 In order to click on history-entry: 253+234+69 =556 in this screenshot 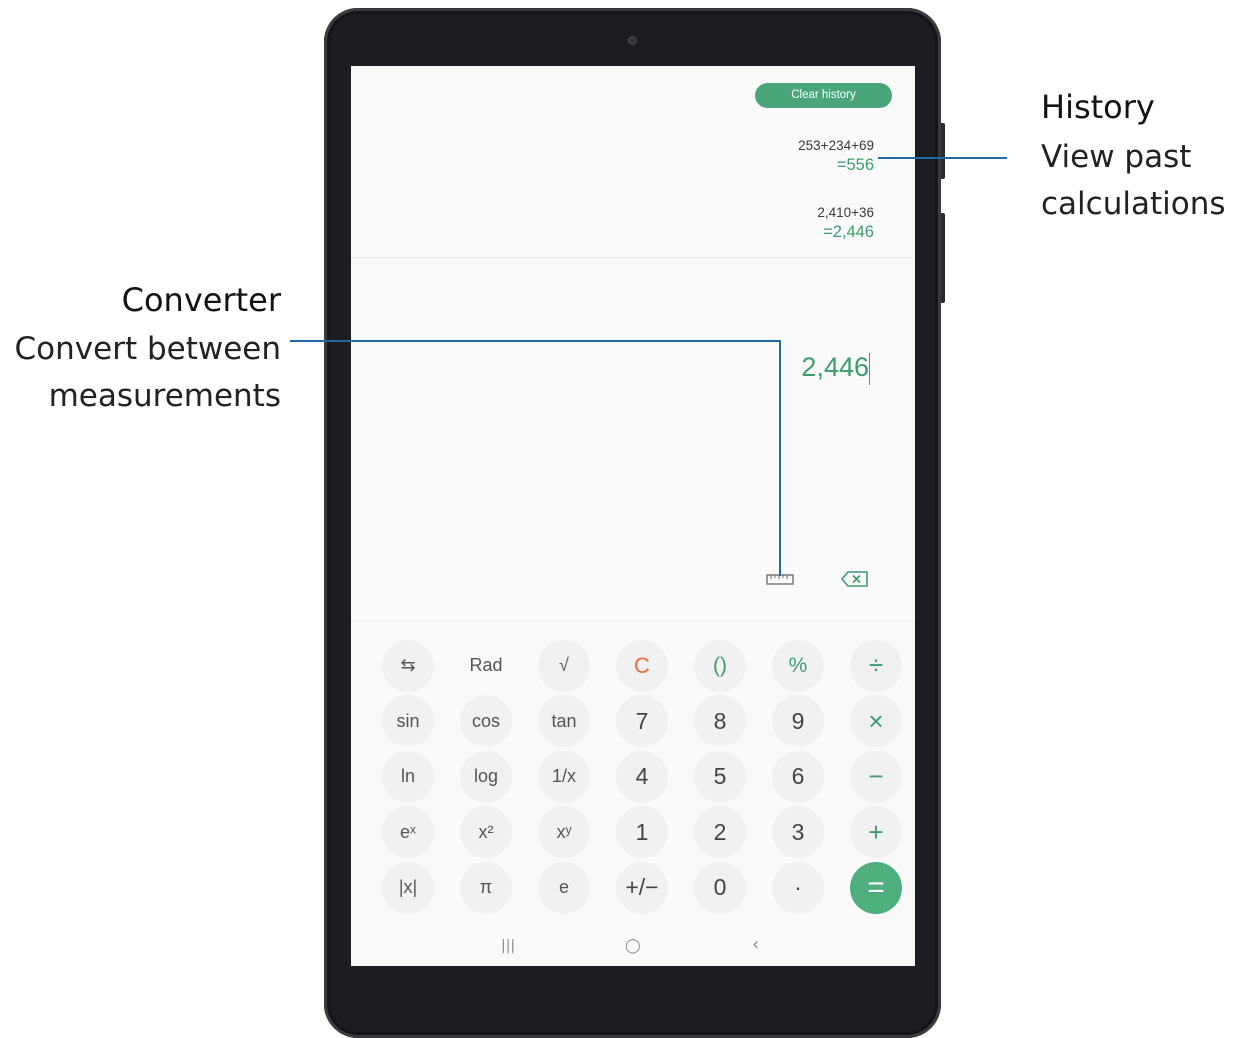, I will do `click(836, 156)`.